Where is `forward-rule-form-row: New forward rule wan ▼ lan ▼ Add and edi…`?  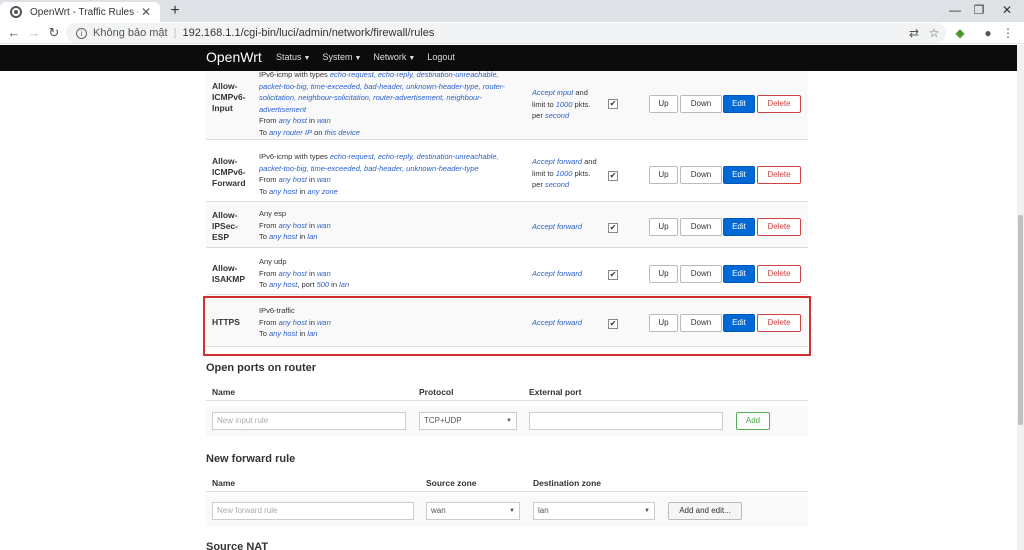 forward-rule-form-row: New forward rule wan ▼ lan ▼ Add and edi… is located at coordinates (507, 511).